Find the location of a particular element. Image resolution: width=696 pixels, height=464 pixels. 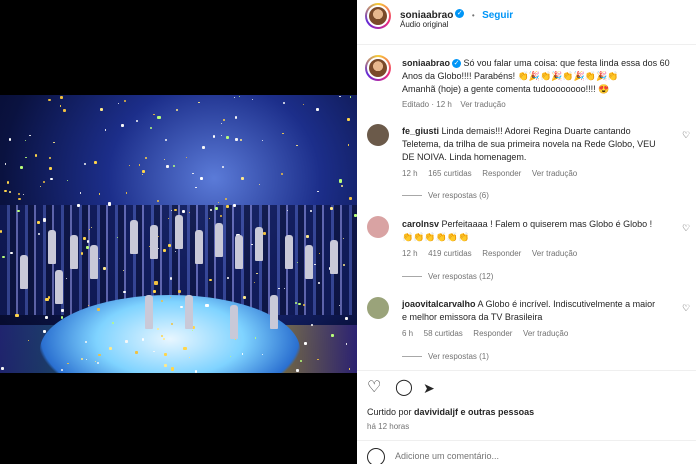

liked-by-user: davividaljf is located at coordinates (436, 412).